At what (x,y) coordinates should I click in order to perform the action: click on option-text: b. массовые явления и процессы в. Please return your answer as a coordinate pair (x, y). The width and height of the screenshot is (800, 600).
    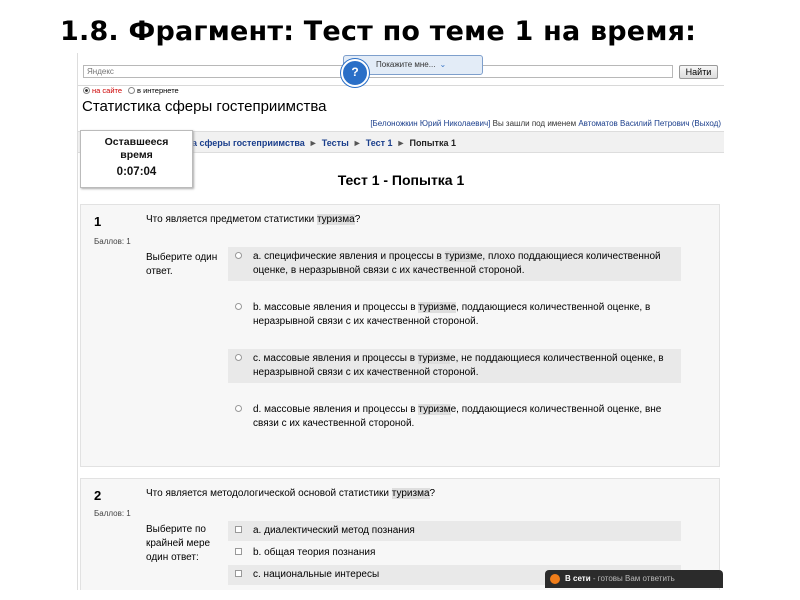
    Looking at the image, I should click on (336, 307).